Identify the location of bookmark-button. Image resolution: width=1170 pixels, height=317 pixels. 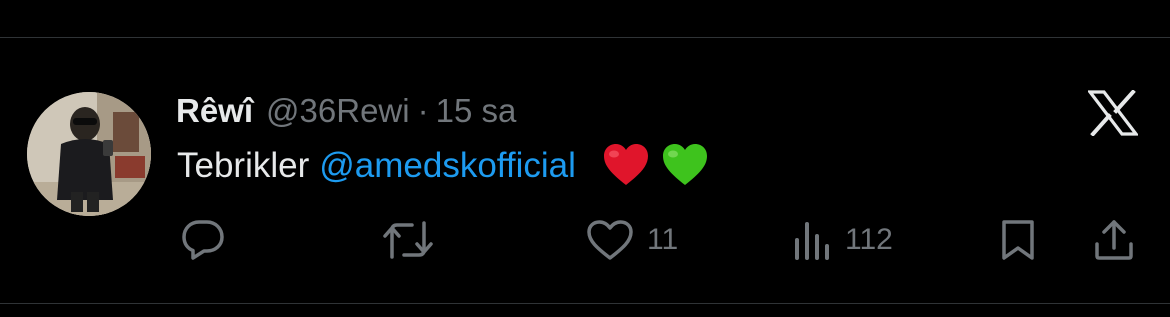
(1018, 240).